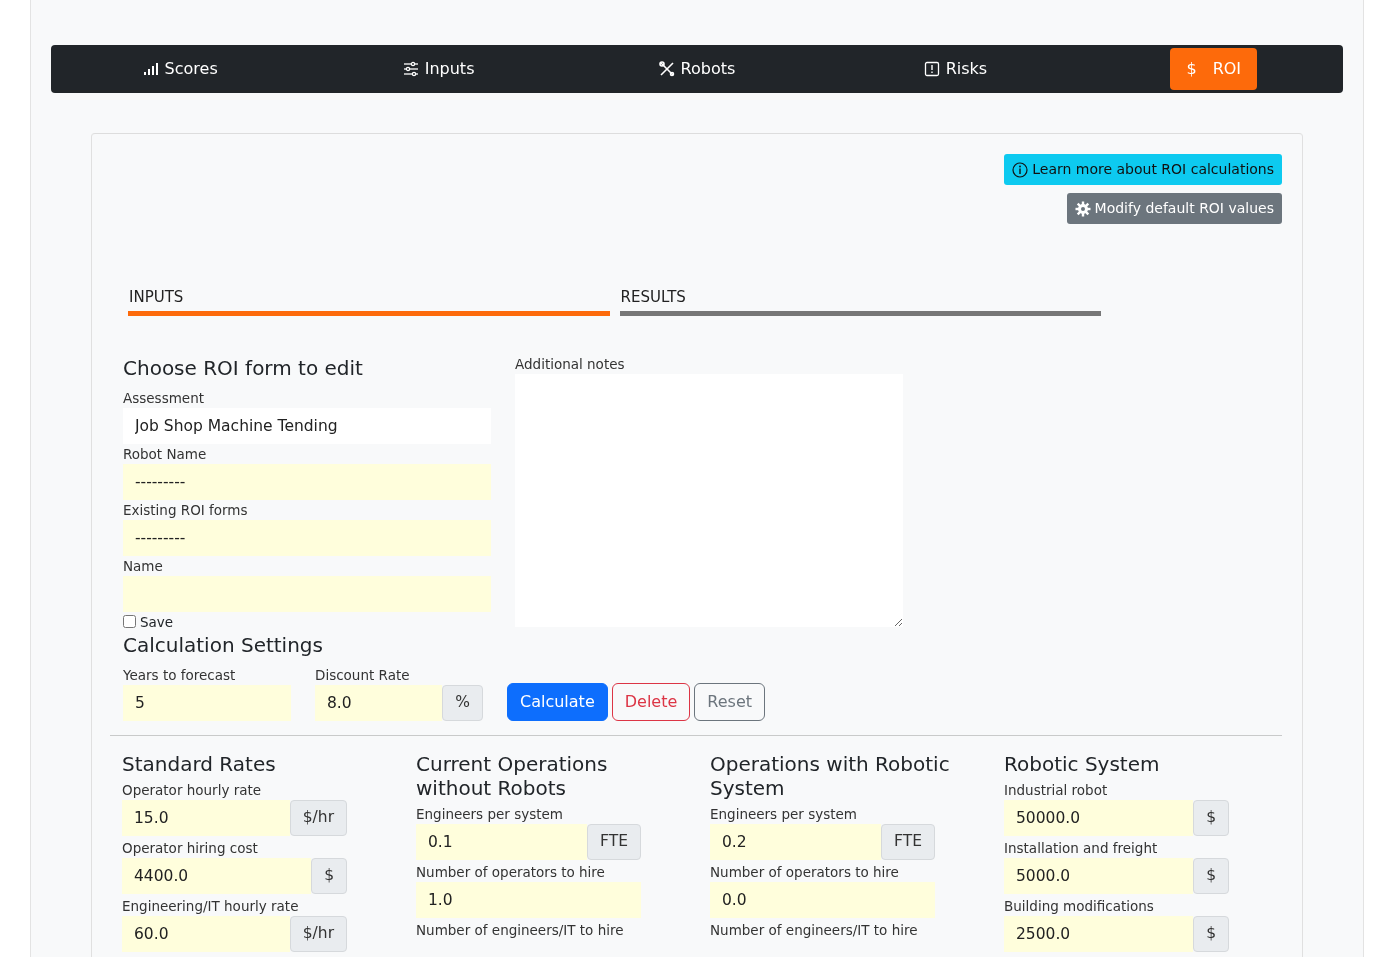 The height and width of the screenshot is (957, 1394). Describe the element at coordinates (830, 776) in the screenshot. I see `section-heading: Operations with Robotic System` at that location.